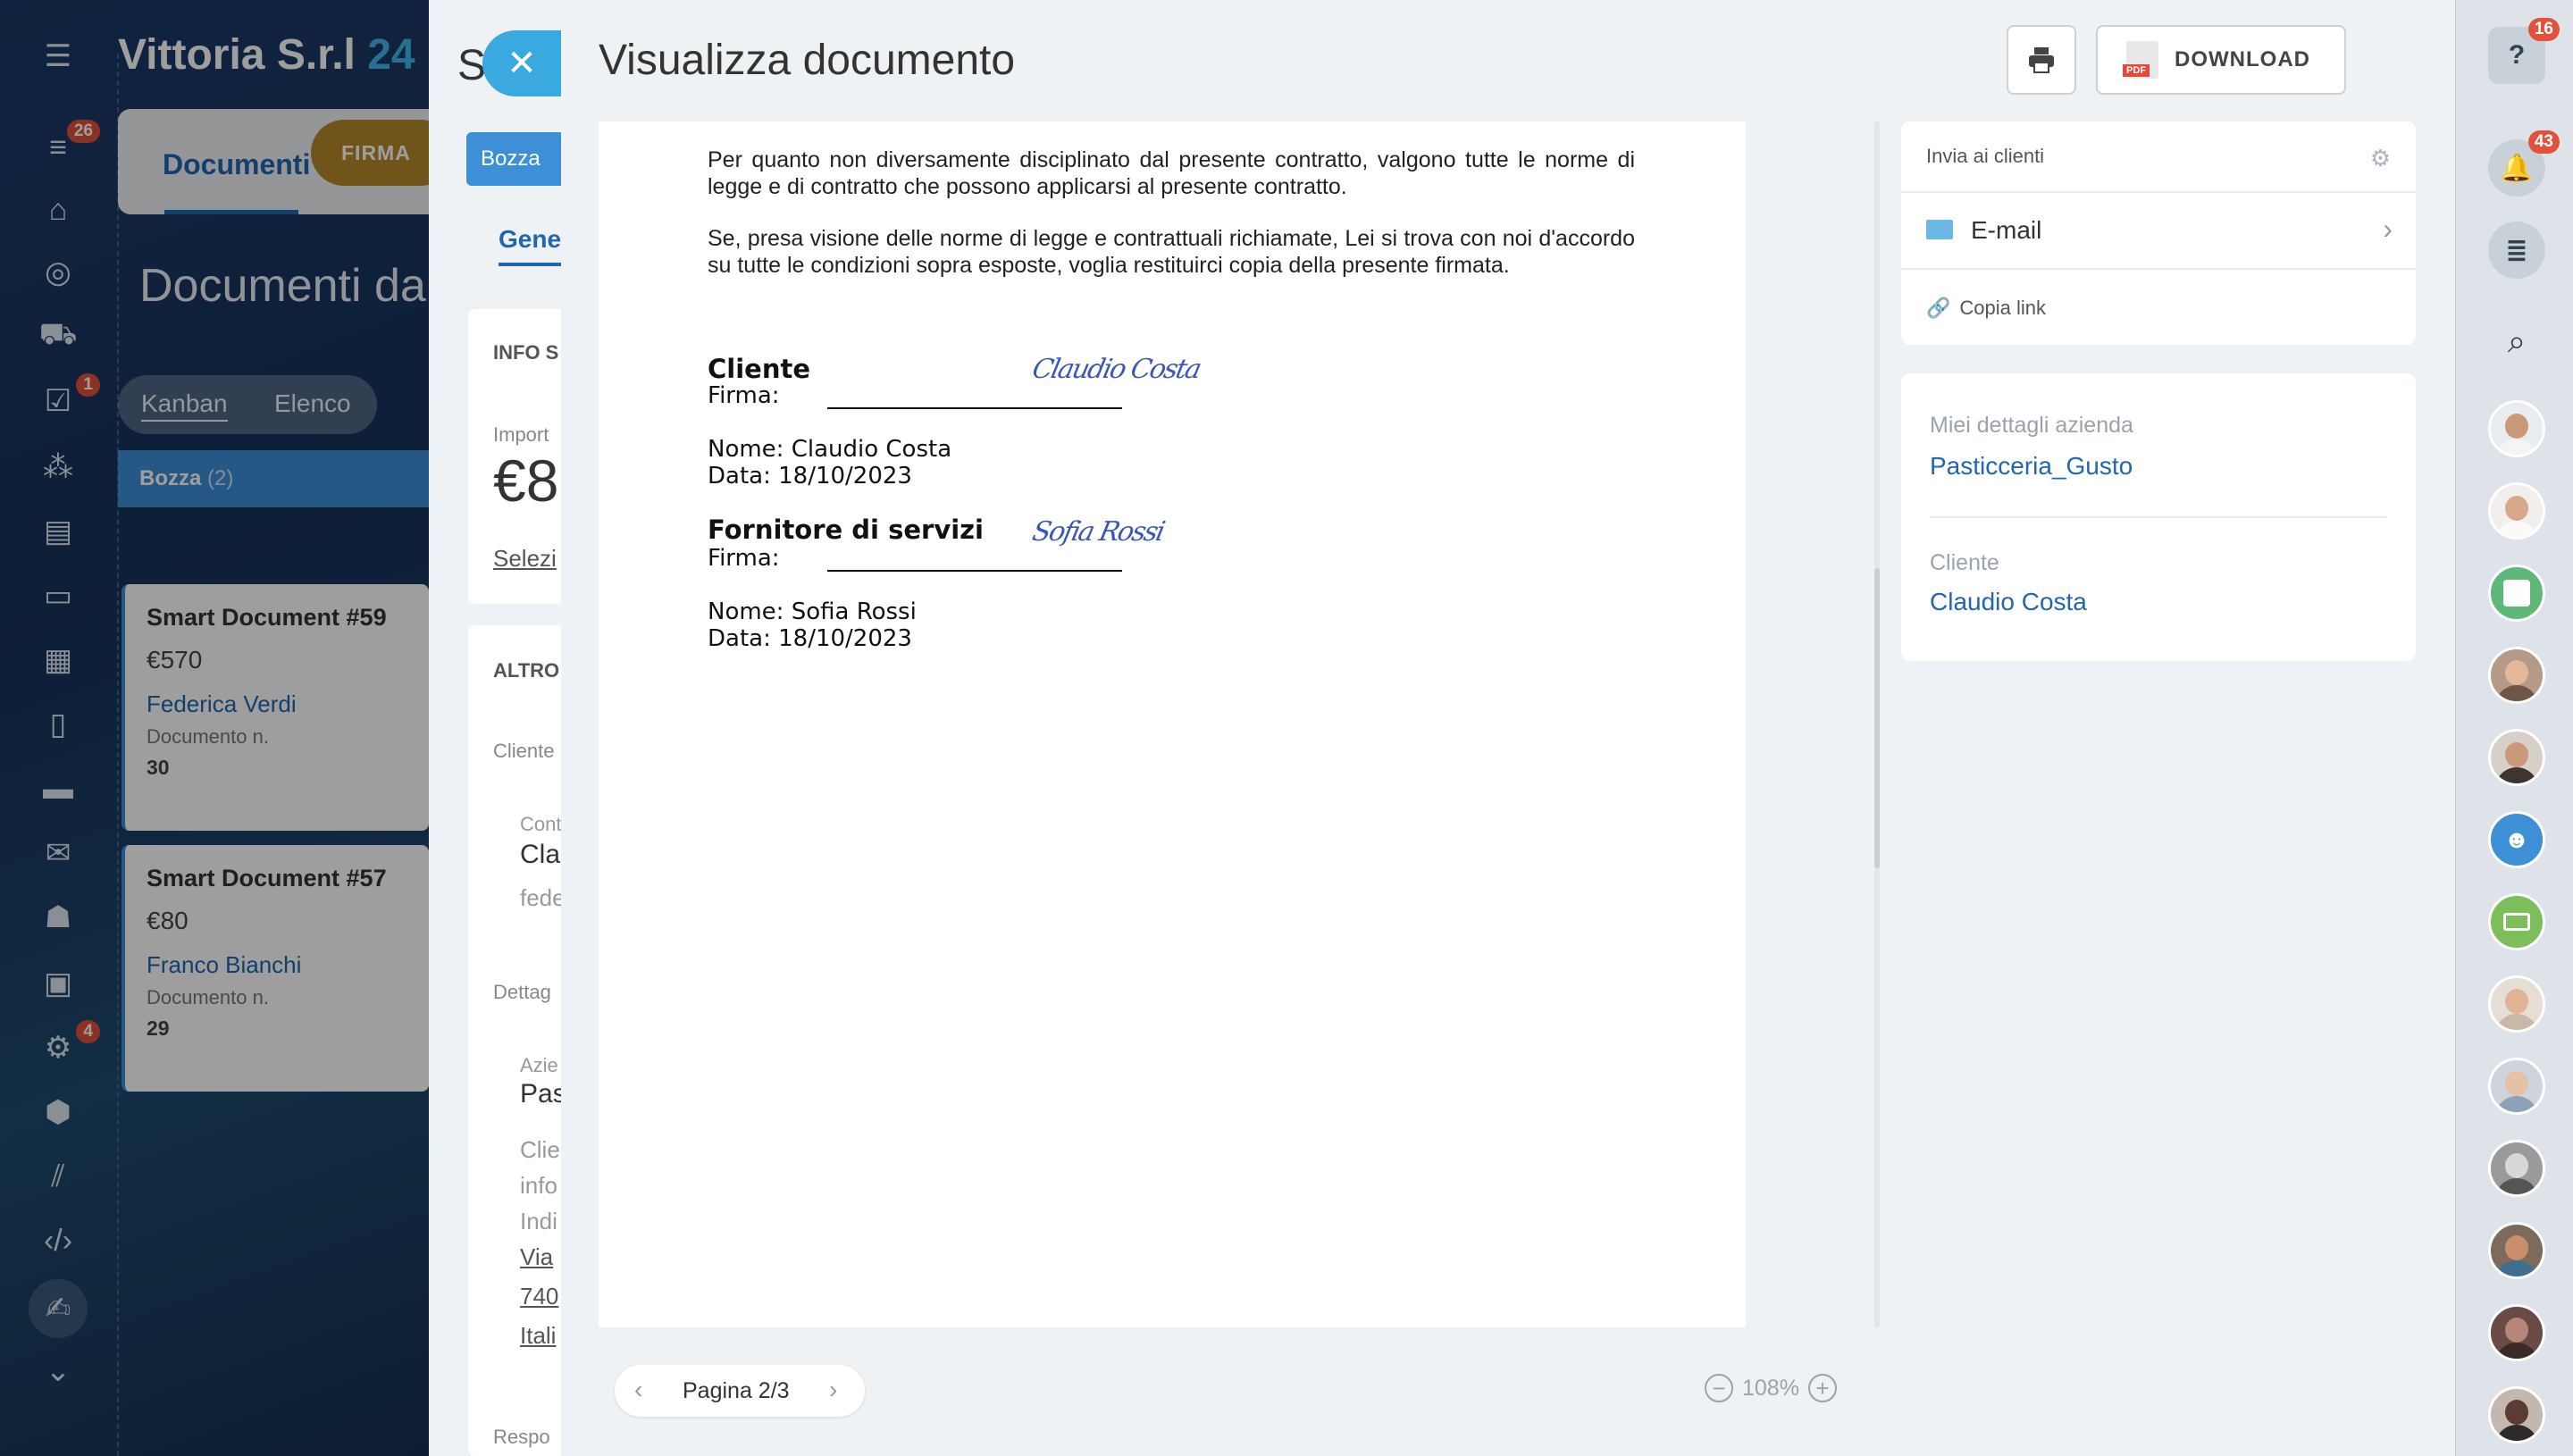 This screenshot has width=2573, height=1456. Describe the element at coordinates (2516, 250) in the screenshot. I see `chat-bubbles-icon: ≣` at that location.